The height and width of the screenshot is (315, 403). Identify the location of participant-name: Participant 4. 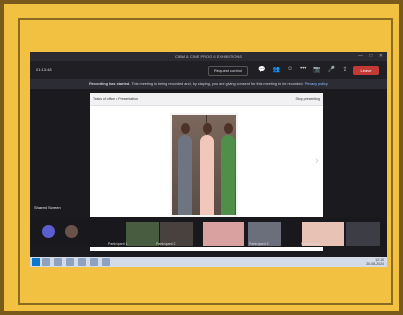
(311, 244).